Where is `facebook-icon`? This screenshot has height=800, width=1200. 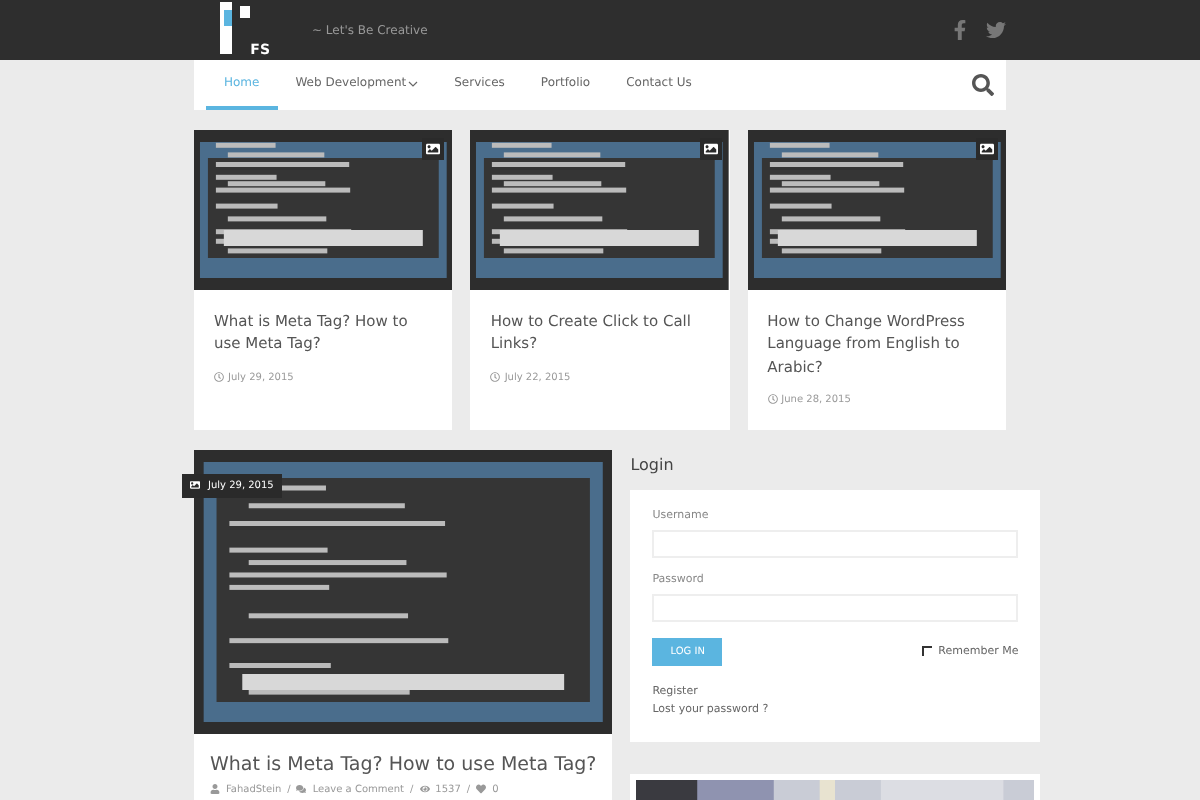 facebook-icon is located at coordinates (960, 30).